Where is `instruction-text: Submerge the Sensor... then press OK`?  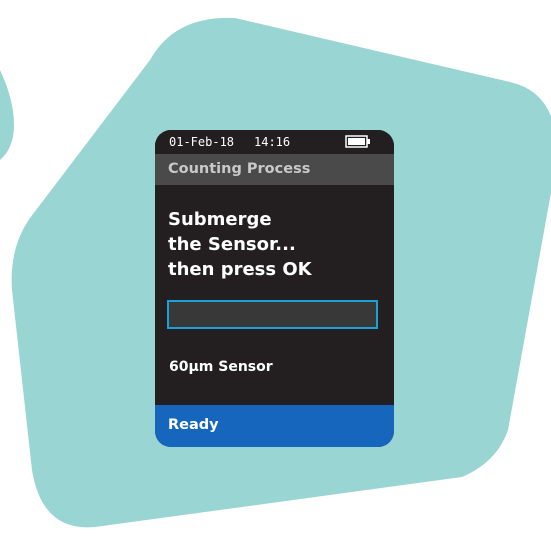
instruction-text: Submerge the Sensor... then press OK is located at coordinates (278, 244).